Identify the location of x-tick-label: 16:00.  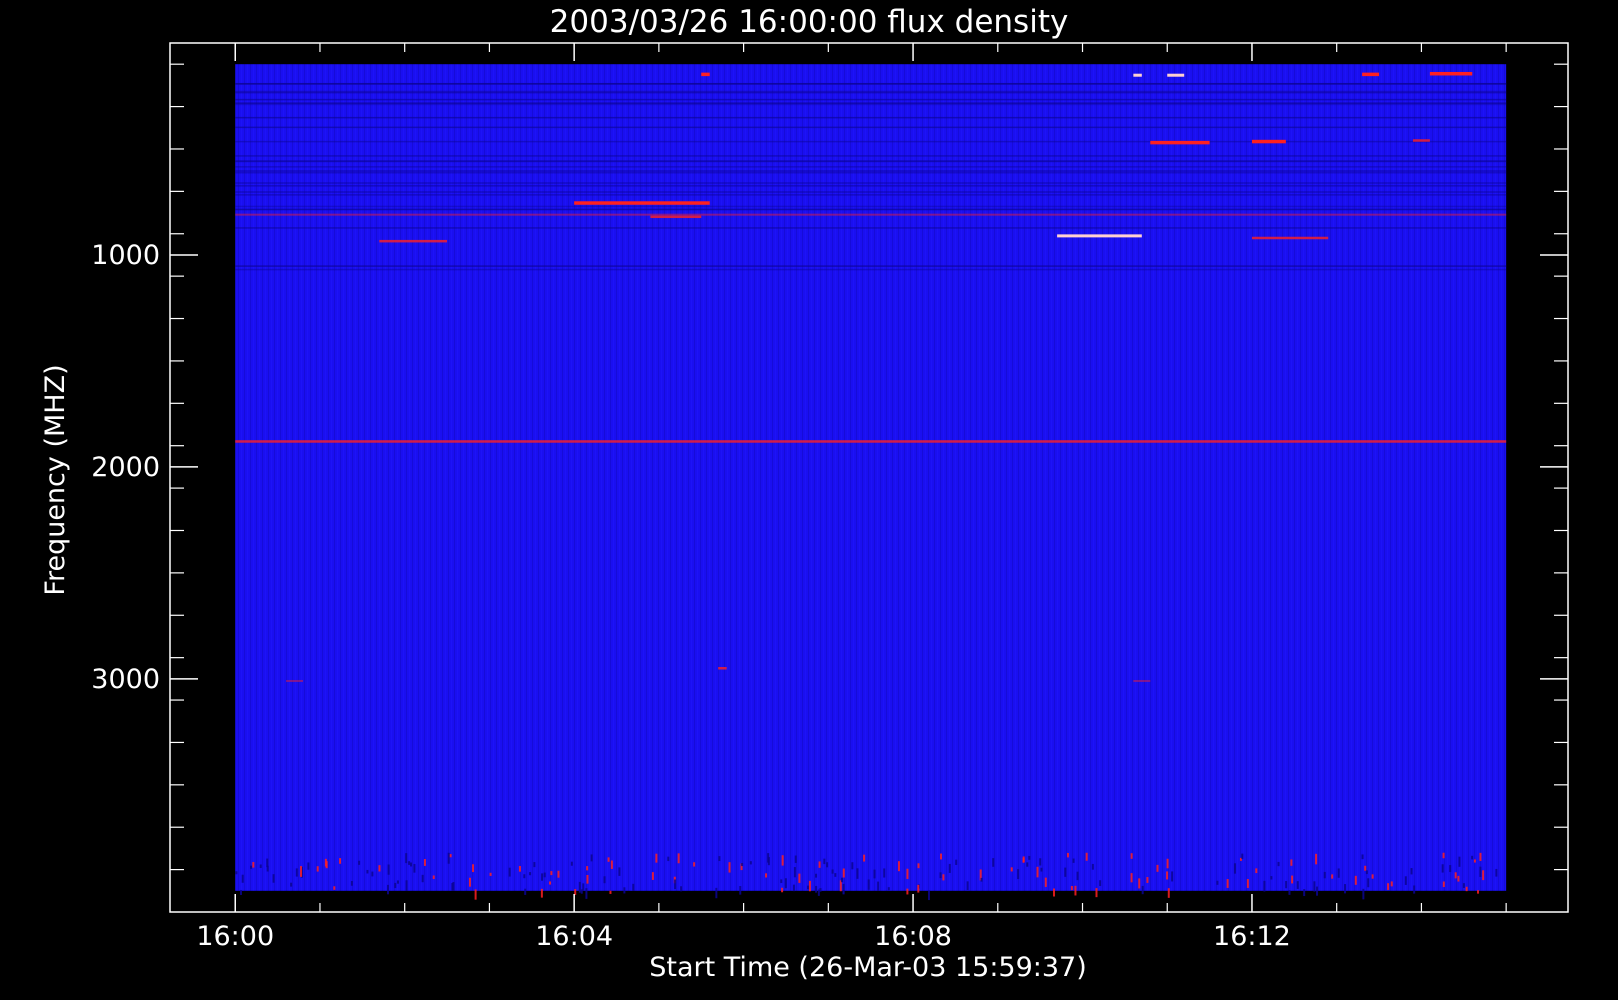
(235, 936).